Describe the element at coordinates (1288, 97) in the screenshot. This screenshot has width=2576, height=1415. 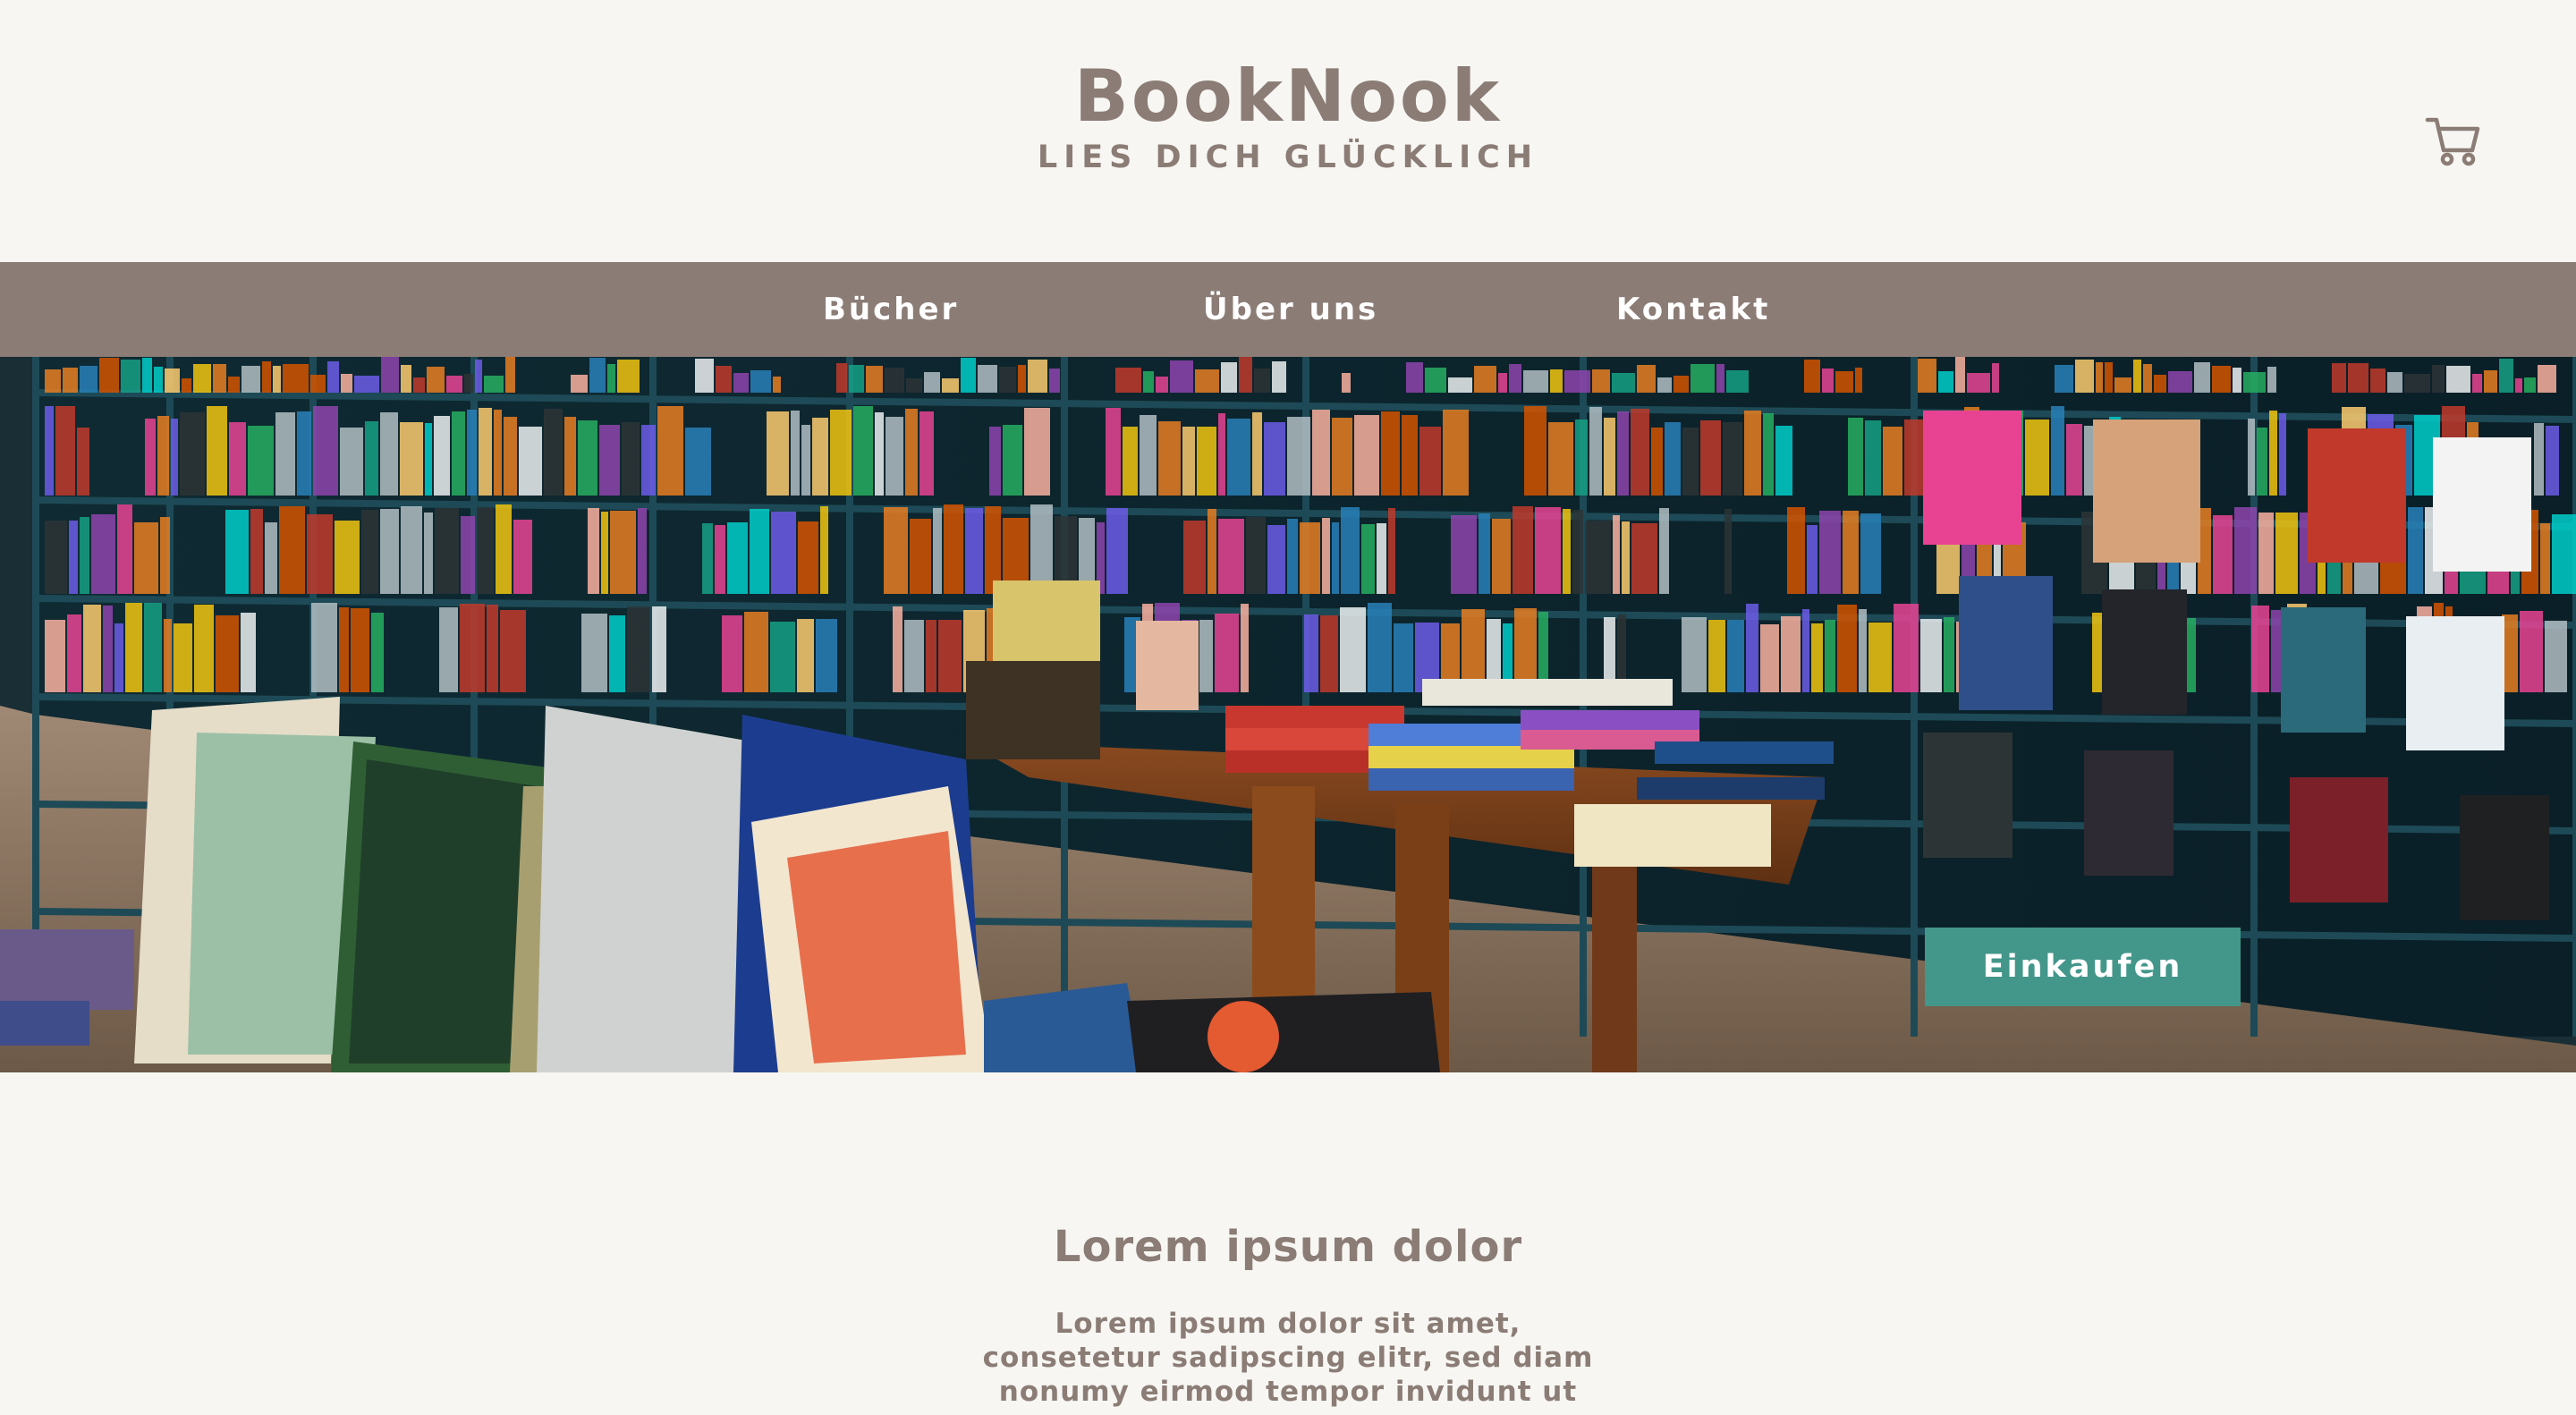
I see `site-title: BookNook` at that location.